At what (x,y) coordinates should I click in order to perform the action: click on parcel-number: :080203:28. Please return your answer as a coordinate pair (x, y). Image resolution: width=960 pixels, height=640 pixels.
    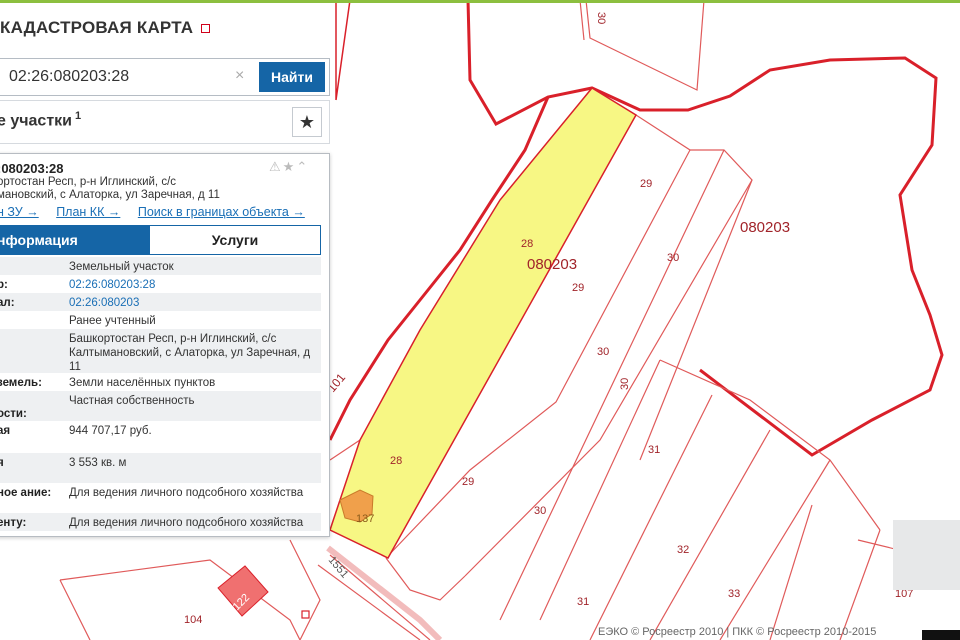
    Looking at the image, I should click on (32, 168).